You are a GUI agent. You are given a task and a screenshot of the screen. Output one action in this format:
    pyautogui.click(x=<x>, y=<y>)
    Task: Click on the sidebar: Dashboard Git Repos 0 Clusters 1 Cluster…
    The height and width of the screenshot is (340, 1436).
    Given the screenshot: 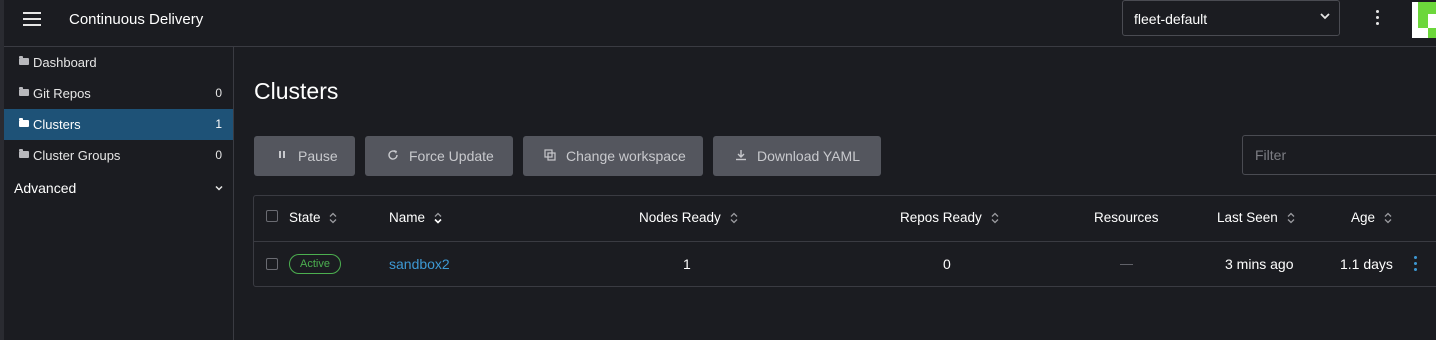 What is the action you would take?
    pyautogui.click(x=119, y=193)
    